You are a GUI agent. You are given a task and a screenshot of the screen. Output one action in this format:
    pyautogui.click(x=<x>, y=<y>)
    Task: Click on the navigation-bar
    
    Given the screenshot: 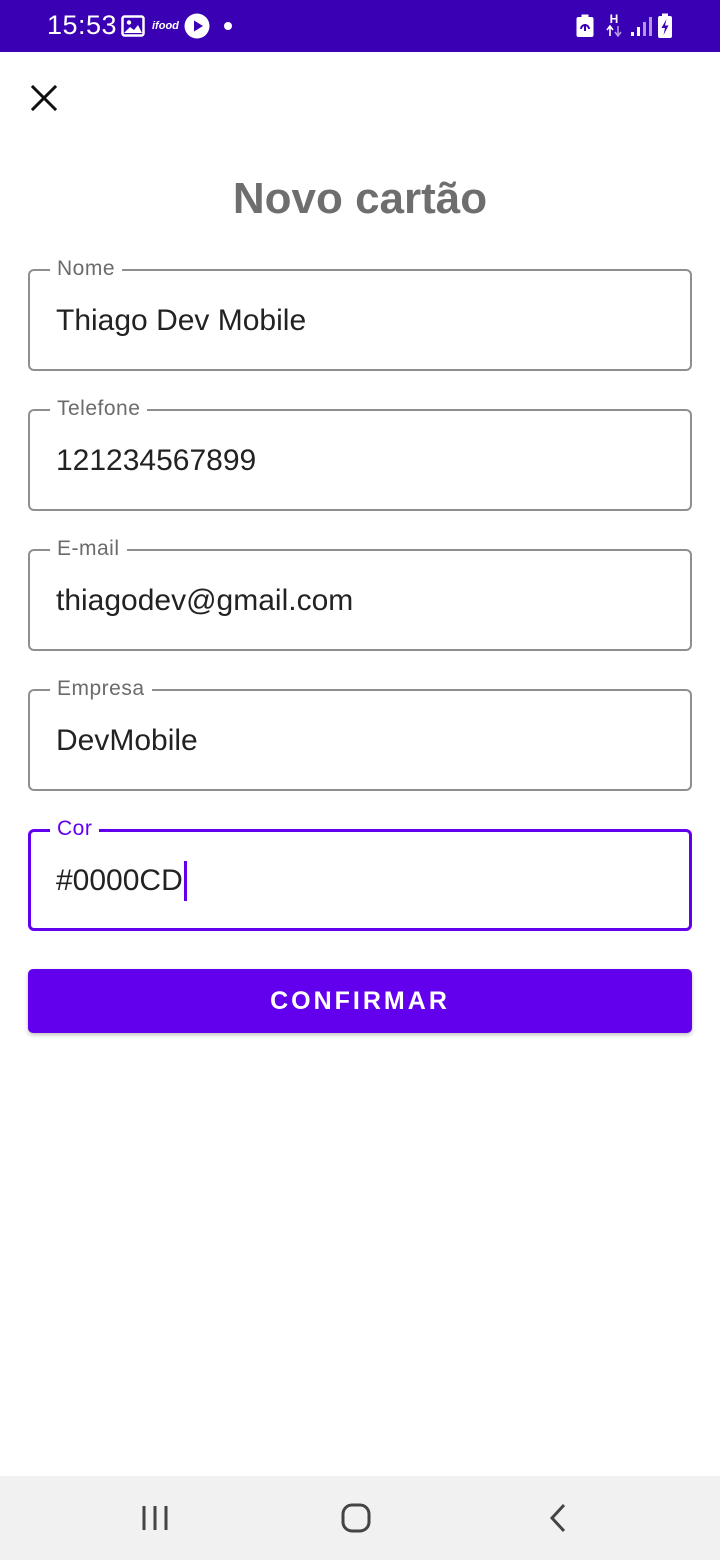 What is the action you would take?
    pyautogui.click(x=360, y=1518)
    